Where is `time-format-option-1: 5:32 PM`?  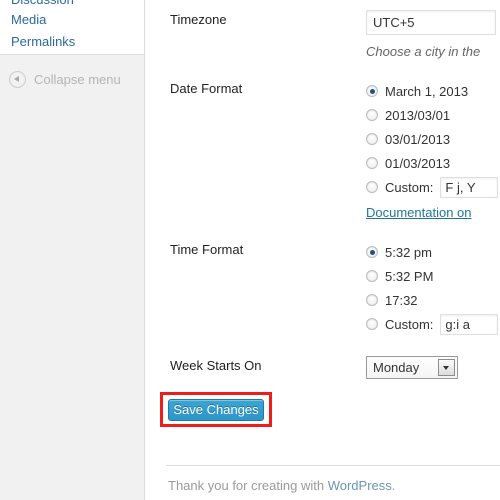 time-format-option-1: 5:32 PM is located at coordinates (433, 276).